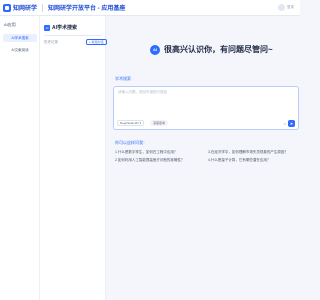 The image size is (320, 300). I want to click on logo: 知网研学, so click(20, 7).